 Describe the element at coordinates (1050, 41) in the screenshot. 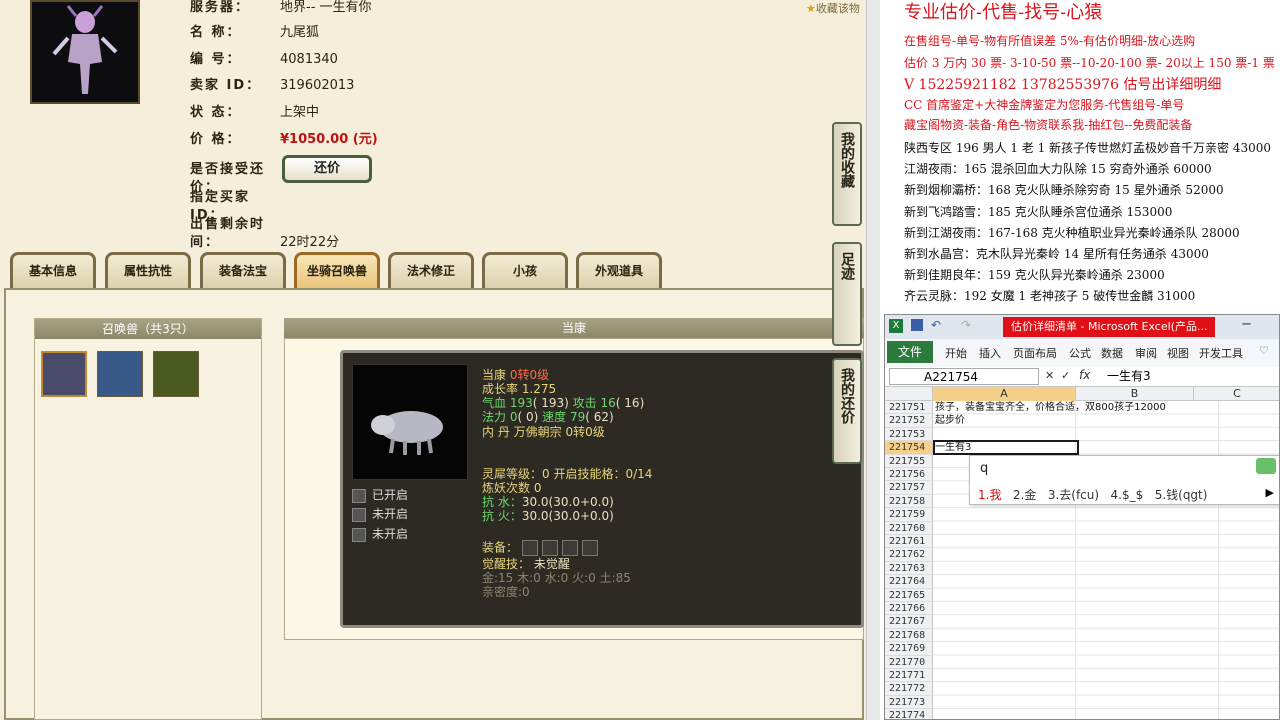

I see `ad-line-1: 在售组号-单号-物有所值误差 5%-有估价明细-放心选购` at that location.